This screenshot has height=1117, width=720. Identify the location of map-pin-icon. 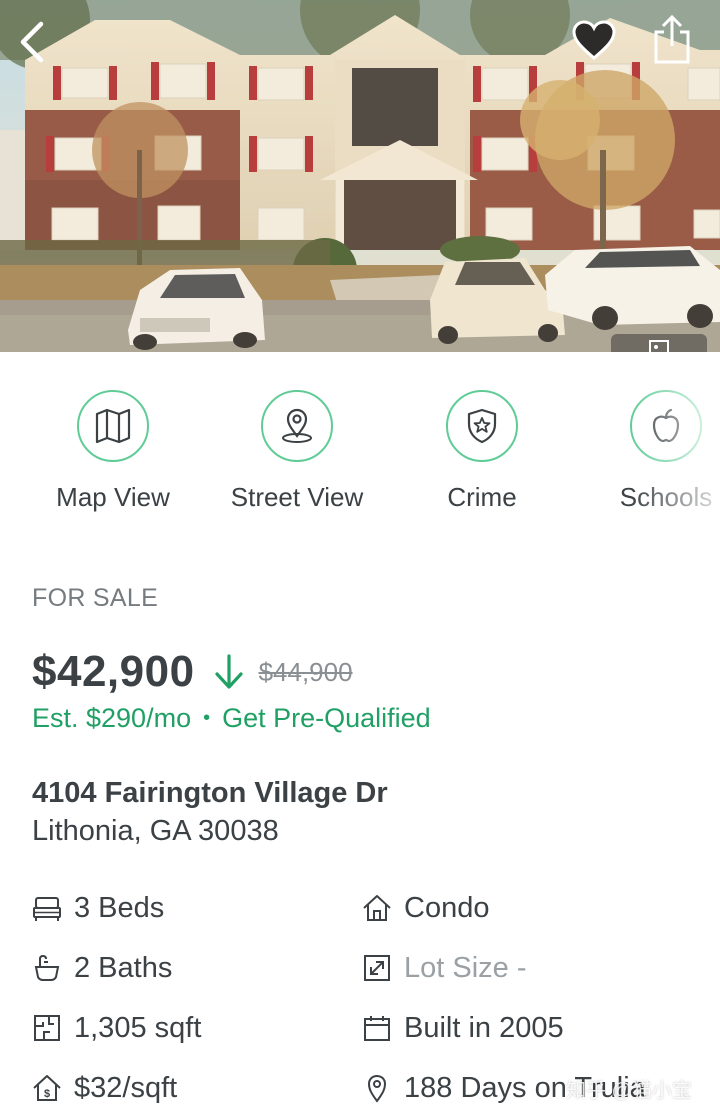
(297, 425).